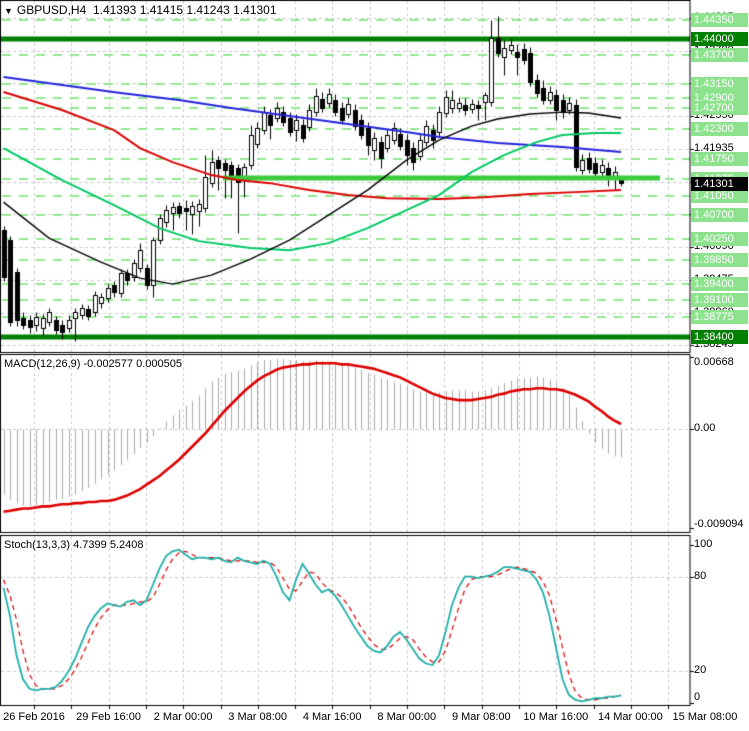  Describe the element at coordinates (51, 10) in the screenshot. I see `symbol-title: GBPUSD,H4` at that location.